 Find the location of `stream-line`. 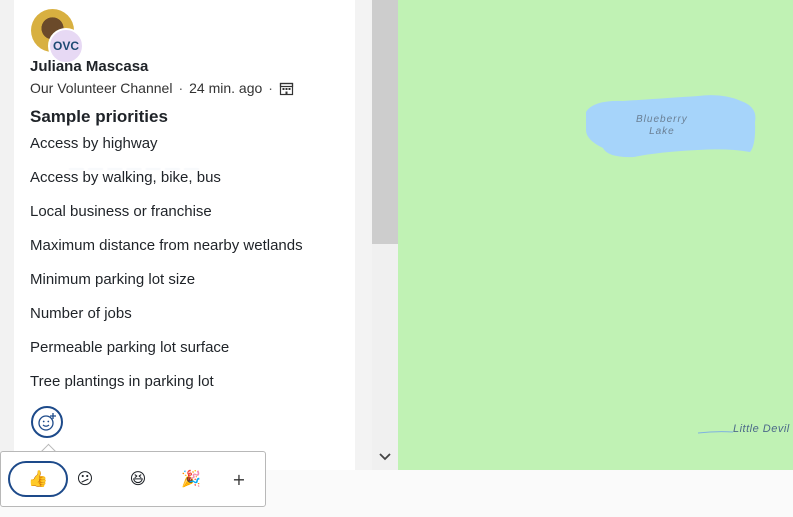

stream-line is located at coordinates (715, 432).